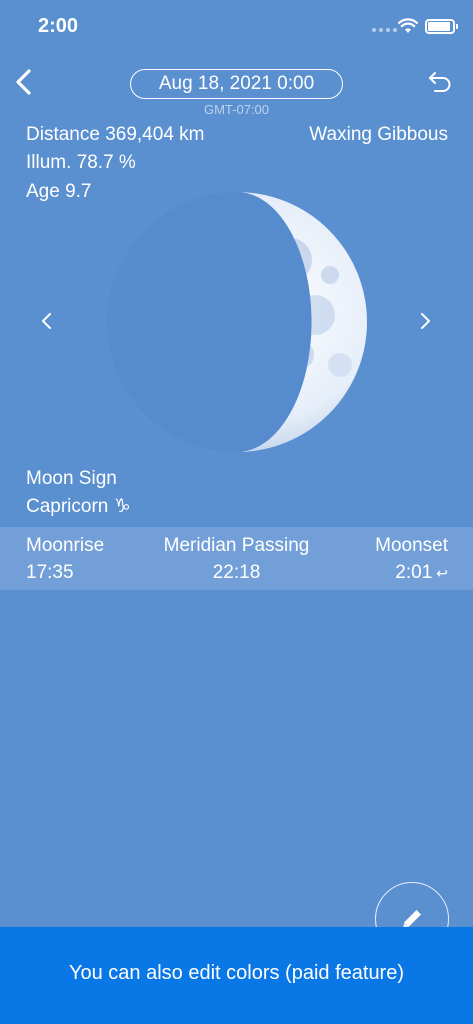 Image resolution: width=473 pixels, height=1024 pixels. Describe the element at coordinates (408, 25) in the screenshot. I see `wifi-icon` at that location.